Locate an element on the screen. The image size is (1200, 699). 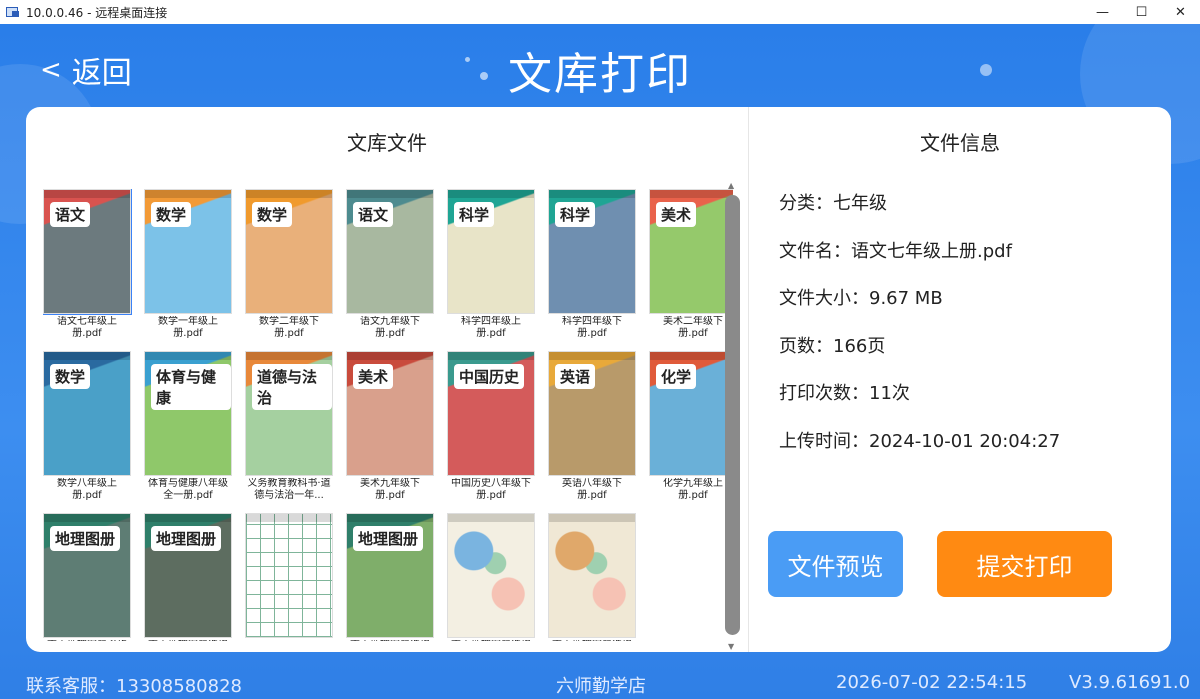
book-cover-thumbnail: 中国历史 is located at coordinates (491, 413).